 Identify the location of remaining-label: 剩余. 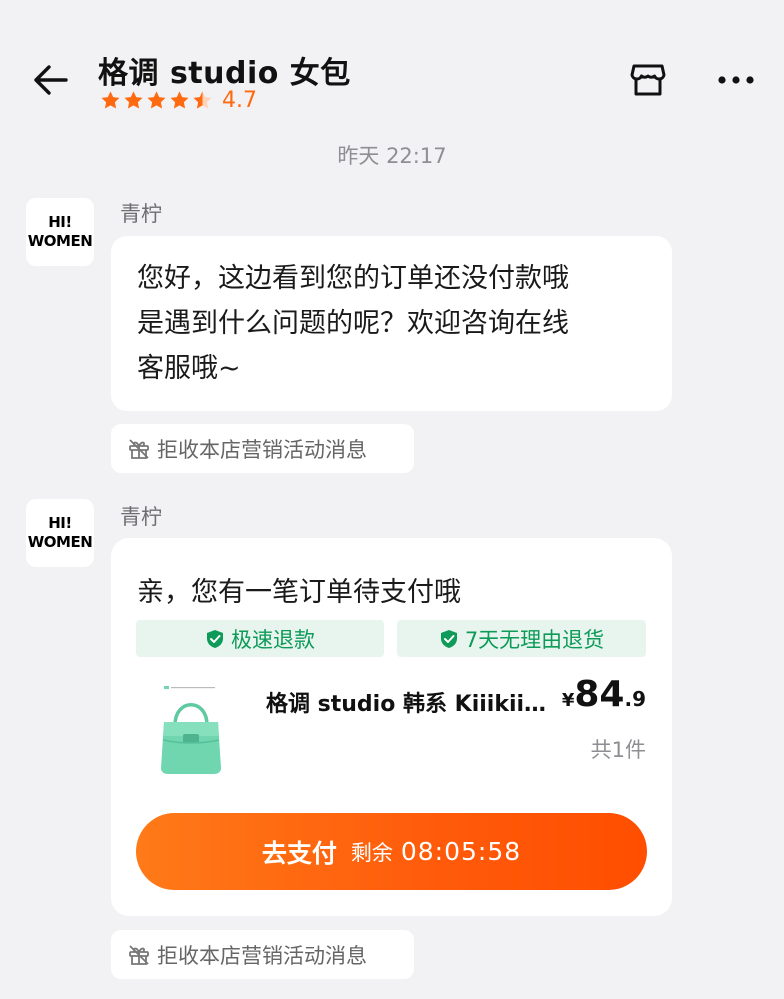
(371, 852).